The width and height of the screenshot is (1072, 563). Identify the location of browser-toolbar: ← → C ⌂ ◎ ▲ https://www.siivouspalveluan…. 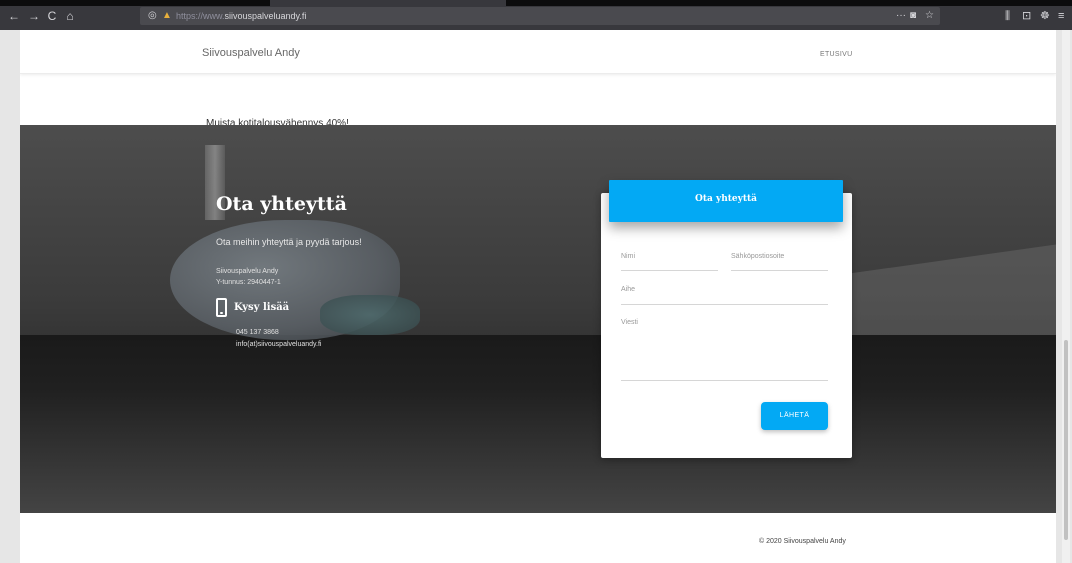
(536, 15).